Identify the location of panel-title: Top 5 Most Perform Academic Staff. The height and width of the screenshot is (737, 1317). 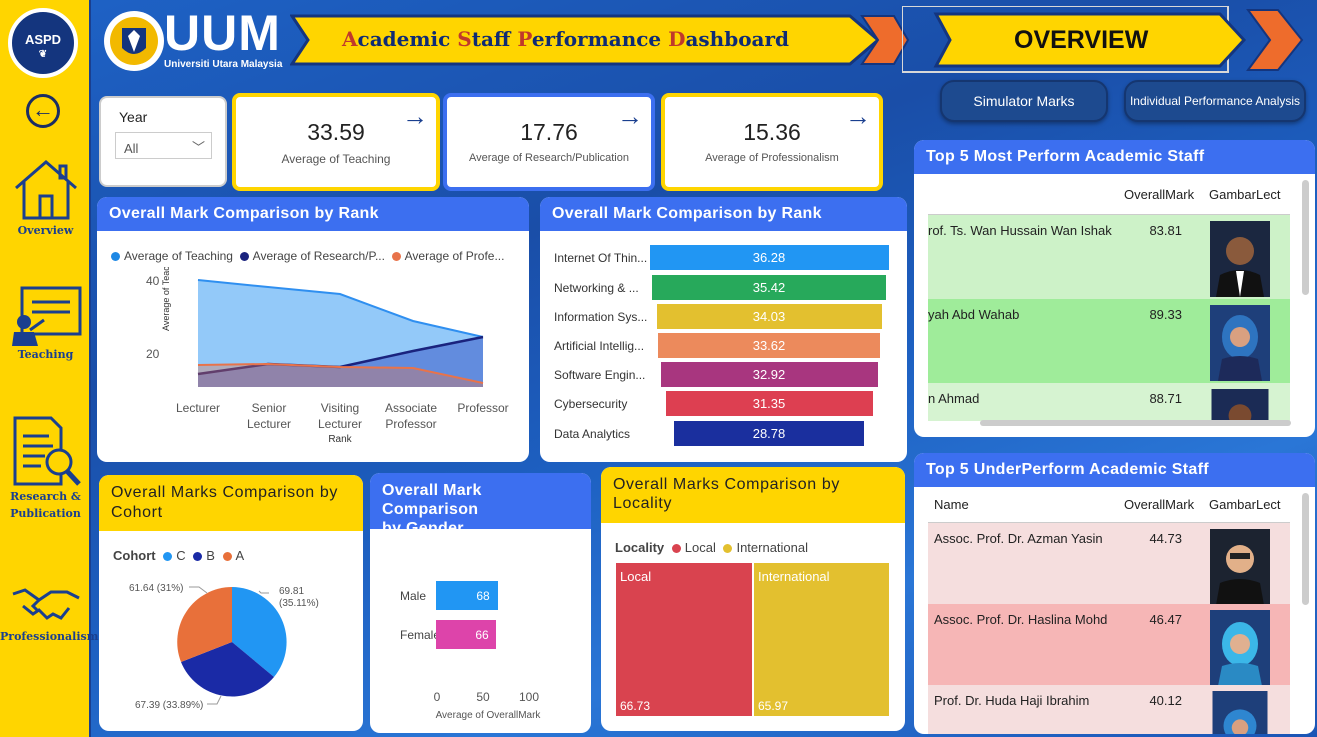
(1114, 157).